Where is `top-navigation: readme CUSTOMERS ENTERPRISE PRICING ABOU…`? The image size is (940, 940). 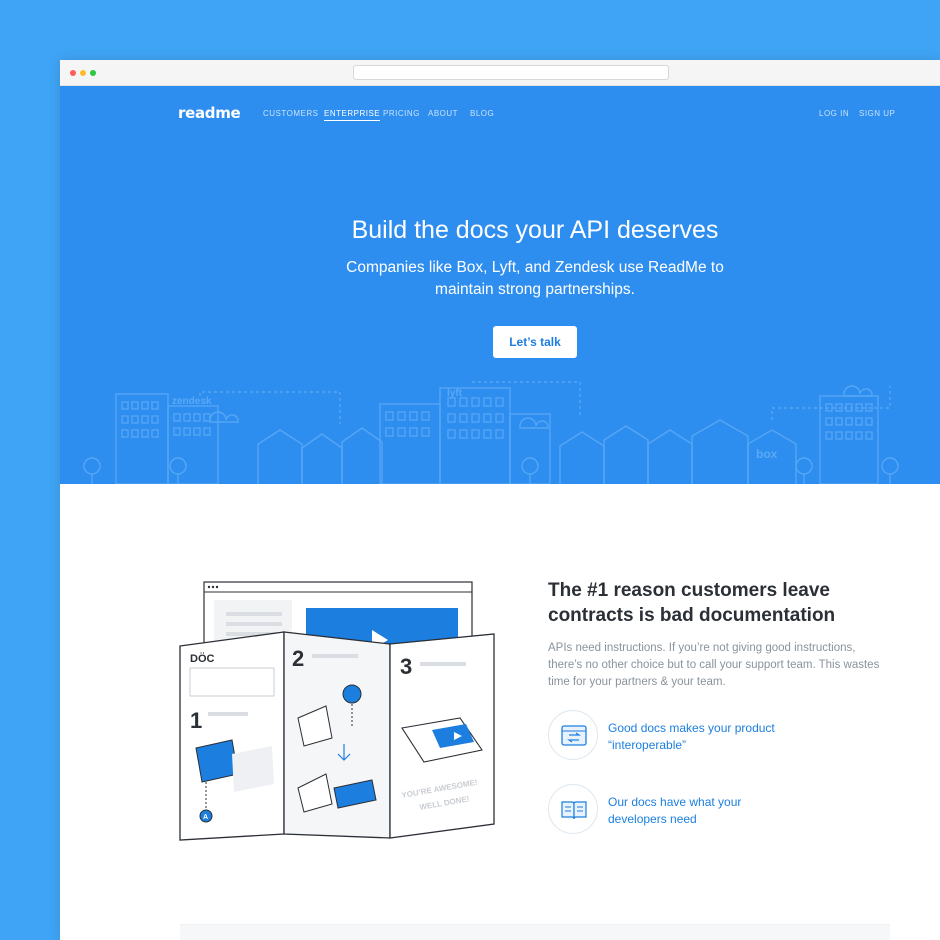 top-navigation: readme CUSTOMERS ENTERPRISE PRICING ABOU… is located at coordinates (500, 116).